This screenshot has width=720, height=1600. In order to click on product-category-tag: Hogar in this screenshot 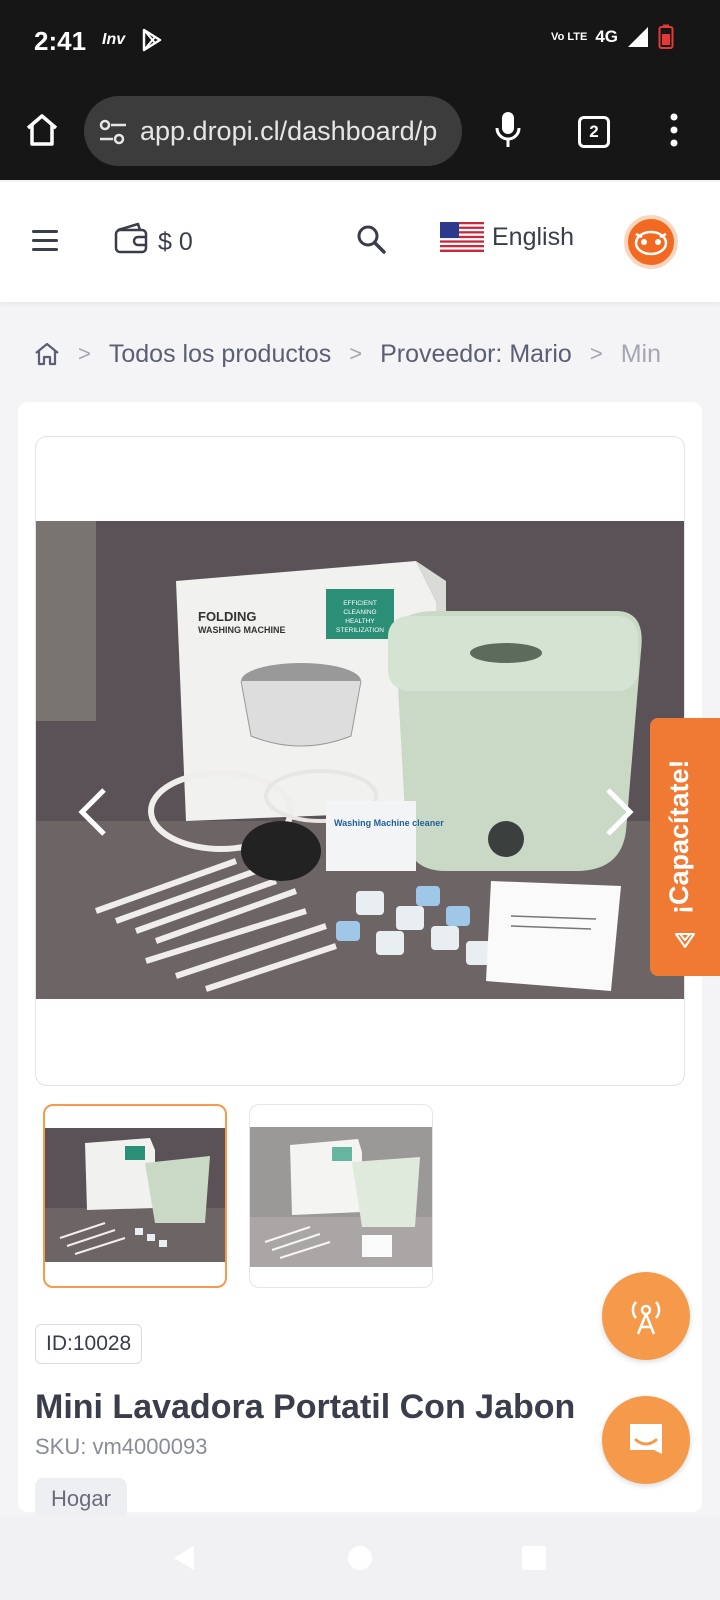, I will do `click(81, 1499)`.